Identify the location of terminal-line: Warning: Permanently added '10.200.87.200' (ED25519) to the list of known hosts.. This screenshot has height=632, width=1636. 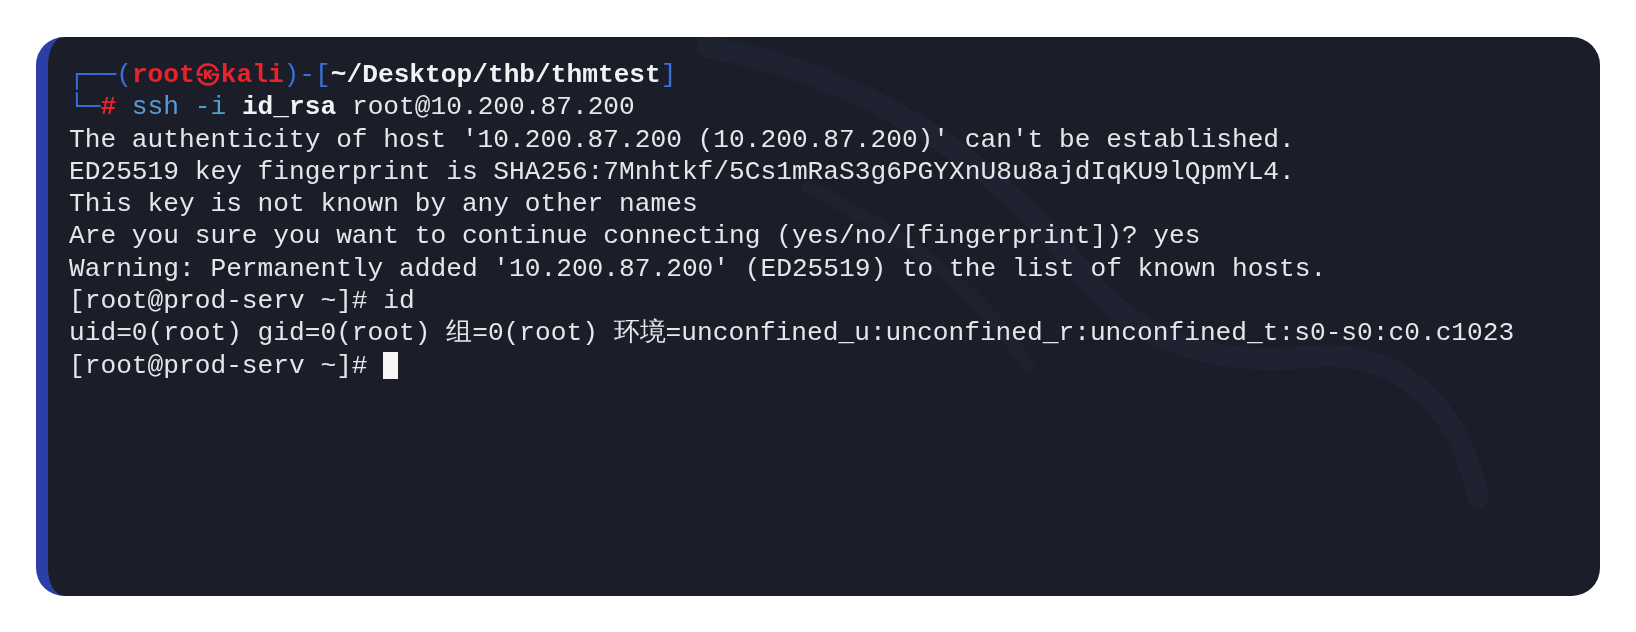
(698, 269).